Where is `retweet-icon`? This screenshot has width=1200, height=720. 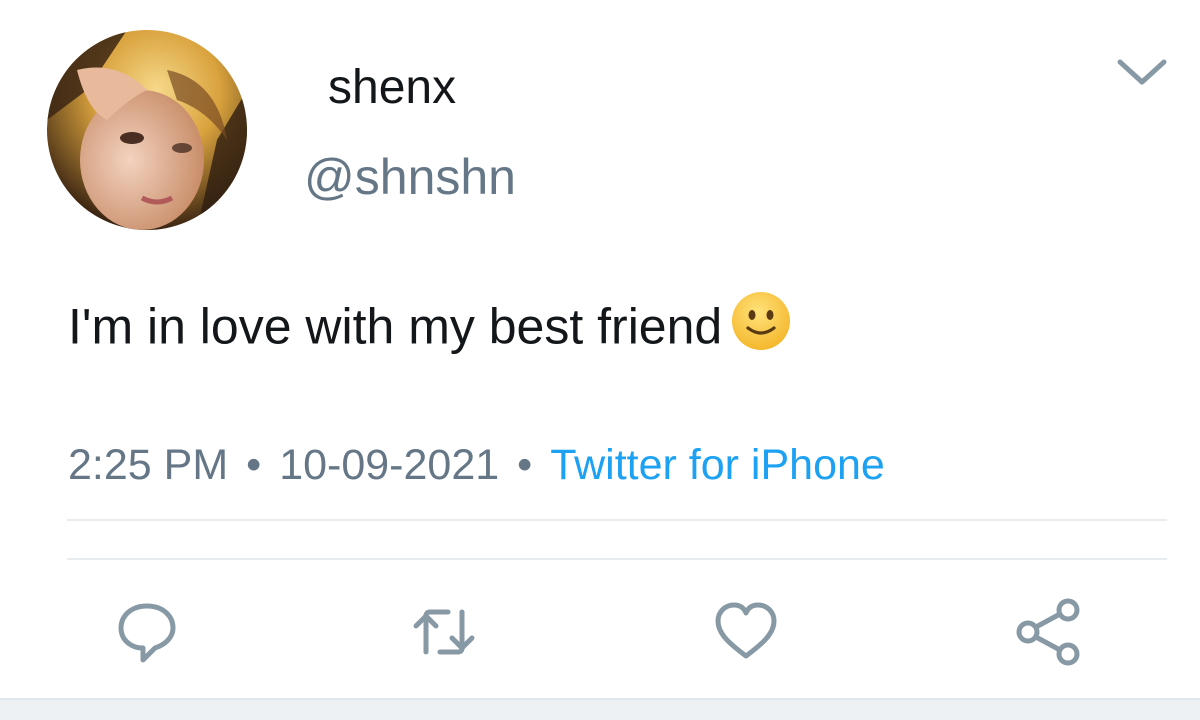
retweet-icon is located at coordinates (444, 632).